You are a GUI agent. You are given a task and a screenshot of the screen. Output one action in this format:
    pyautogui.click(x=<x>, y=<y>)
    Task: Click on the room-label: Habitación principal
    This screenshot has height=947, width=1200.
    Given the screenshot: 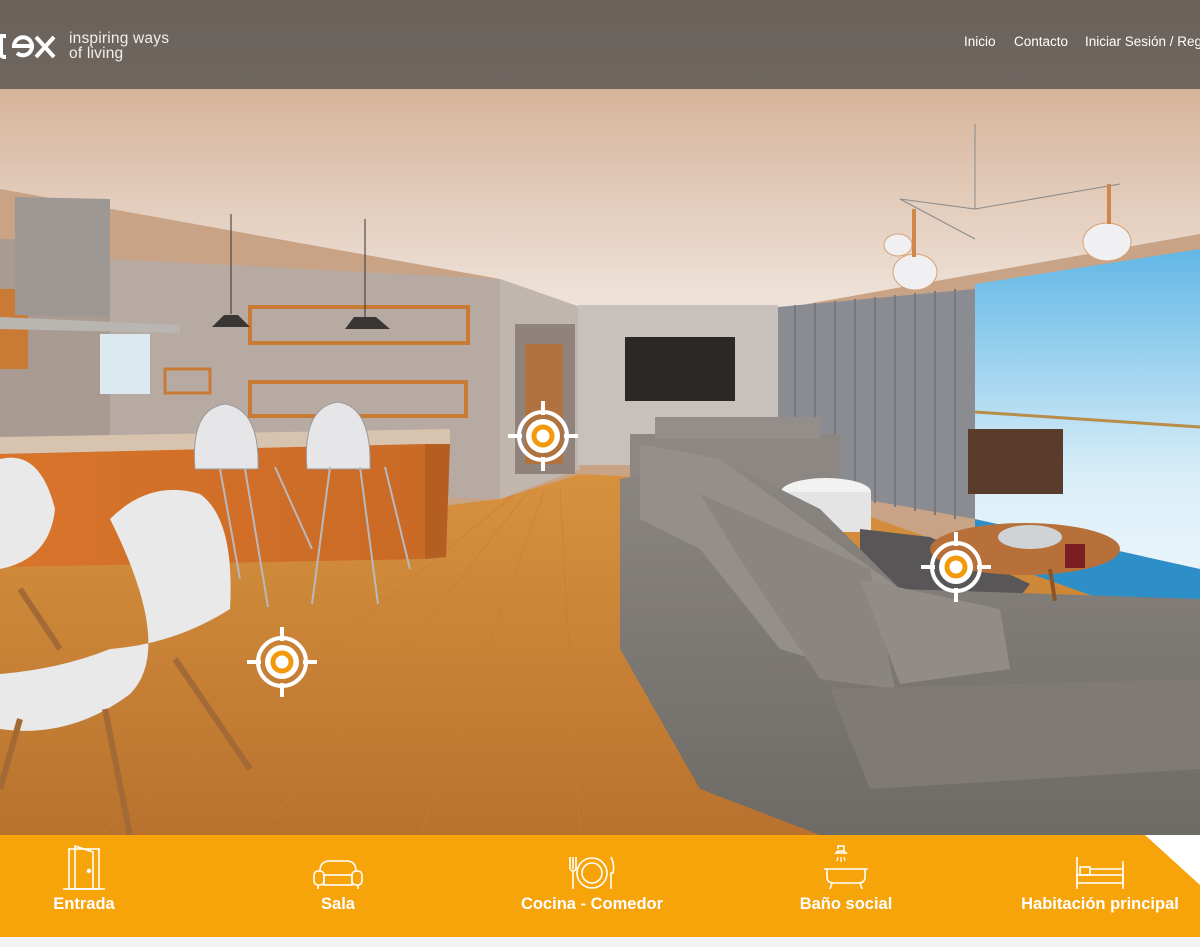 What is the action you would take?
    pyautogui.click(x=1100, y=904)
    